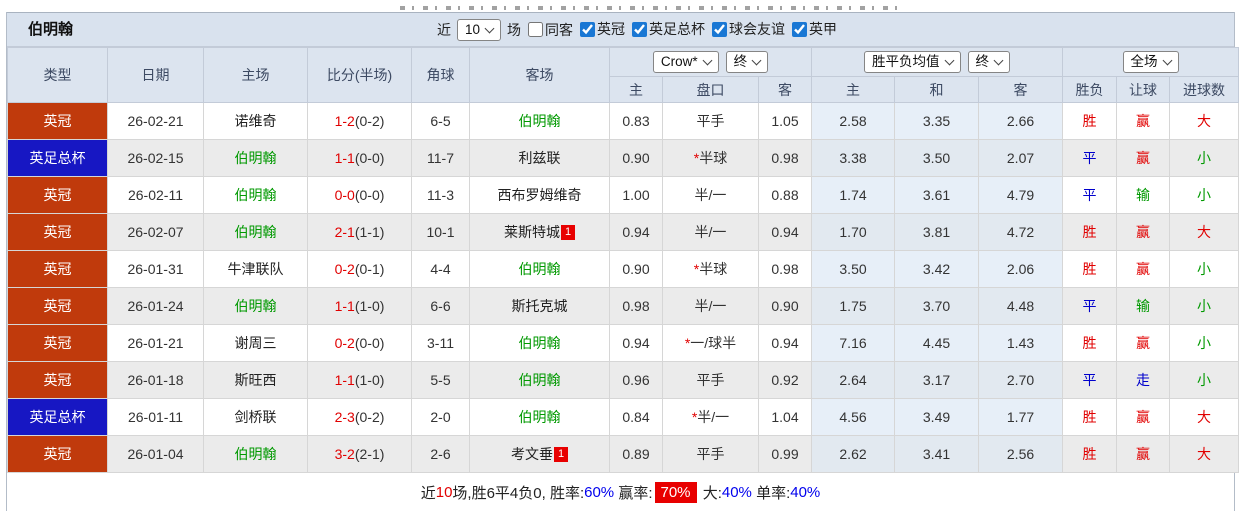 This screenshot has width=1240, height=511. What do you see at coordinates (937, 417) in the screenshot?
I see `avg-draw-cell: 3.49` at bounding box center [937, 417].